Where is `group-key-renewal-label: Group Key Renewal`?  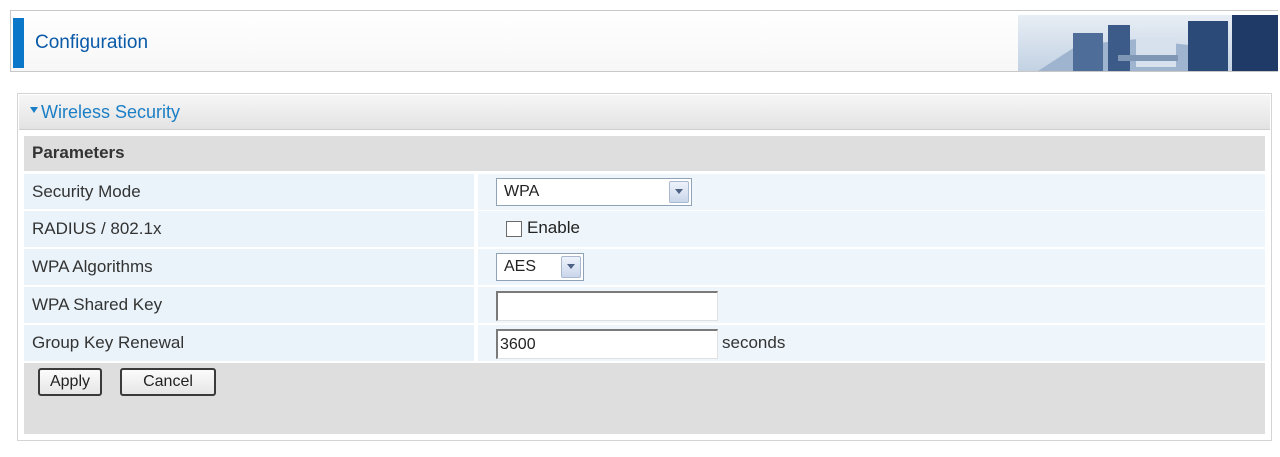
group-key-renewal-label: Group Key Renewal is located at coordinates (108, 342).